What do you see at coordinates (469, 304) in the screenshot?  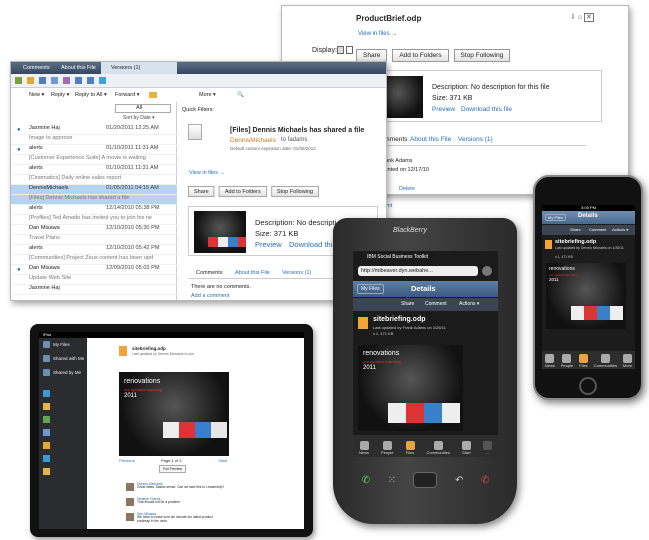 I see `bb-actions-button: Actions ▾` at bounding box center [469, 304].